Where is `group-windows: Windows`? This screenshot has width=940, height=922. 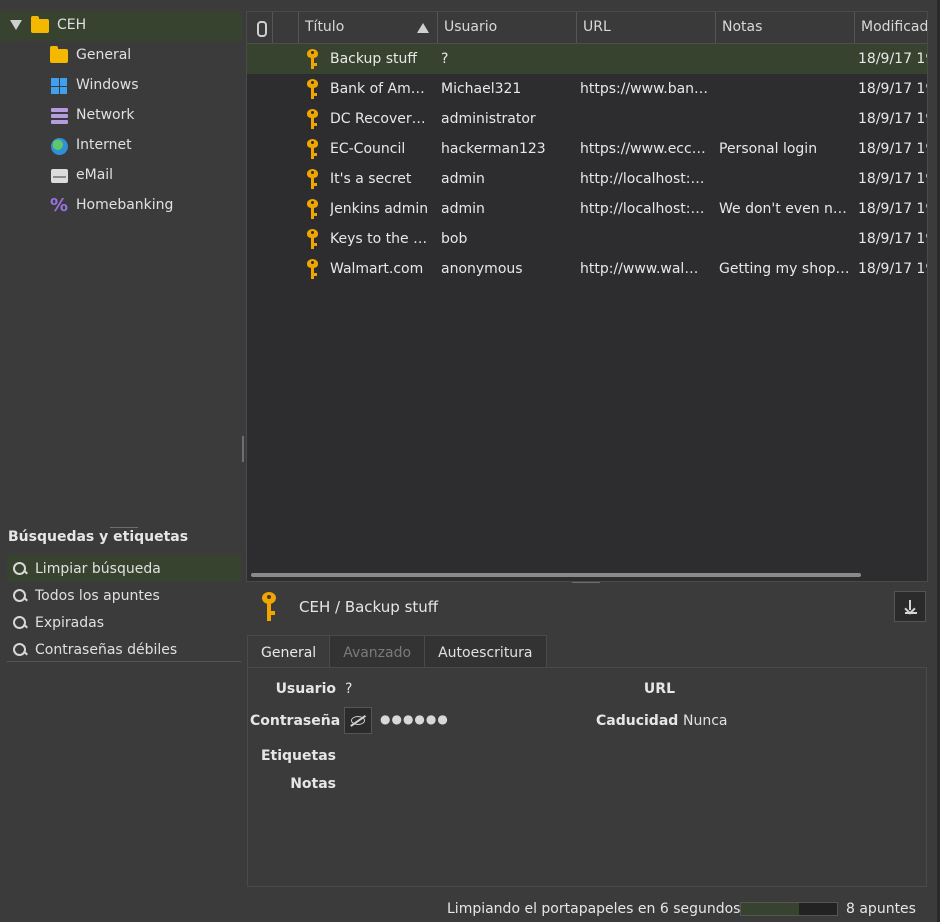 group-windows: Windows is located at coordinates (121, 86).